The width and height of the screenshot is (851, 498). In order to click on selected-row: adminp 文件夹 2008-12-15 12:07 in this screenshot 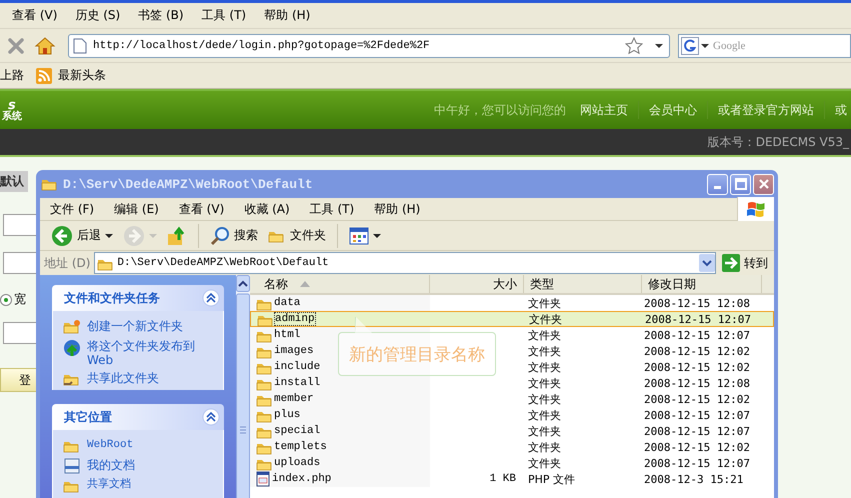, I will do `click(512, 319)`.